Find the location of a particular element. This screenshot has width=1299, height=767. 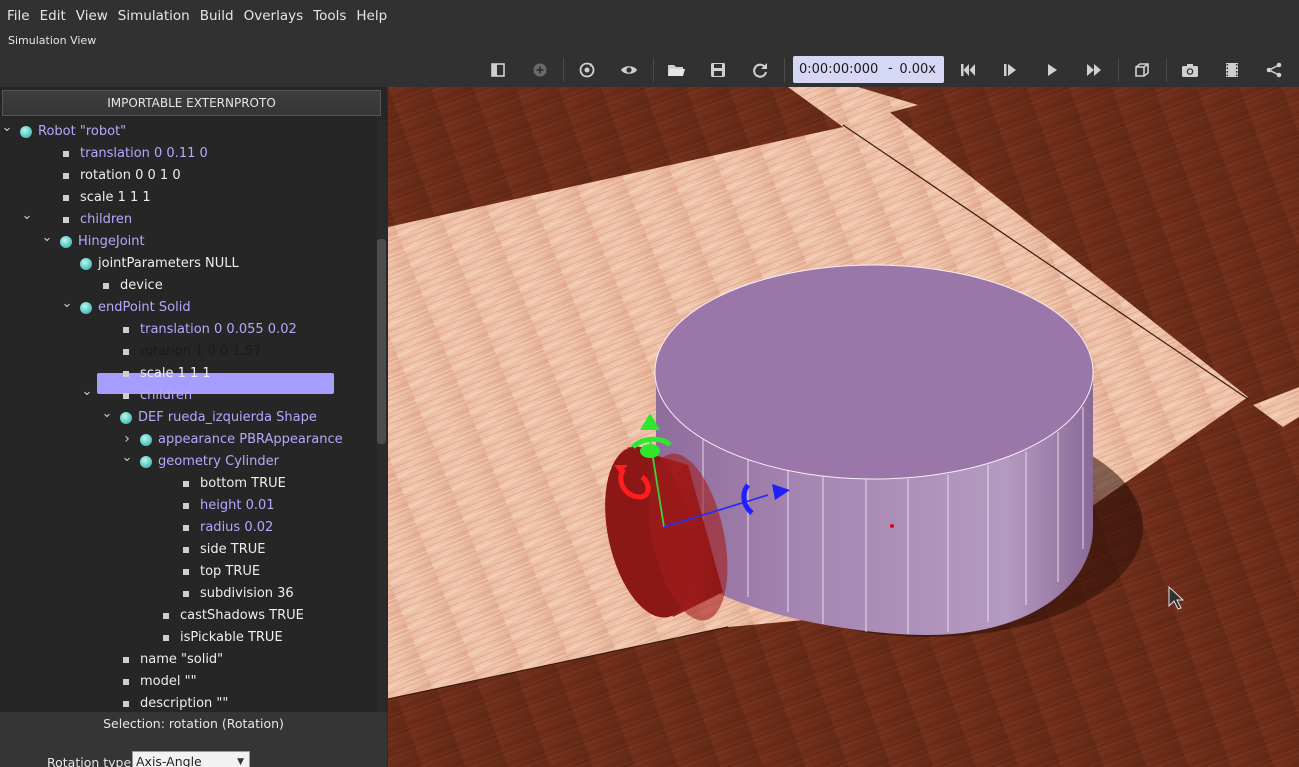

tree-row: ⌄ DEF rueda_izquierda Shape is located at coordinates (188, 418).